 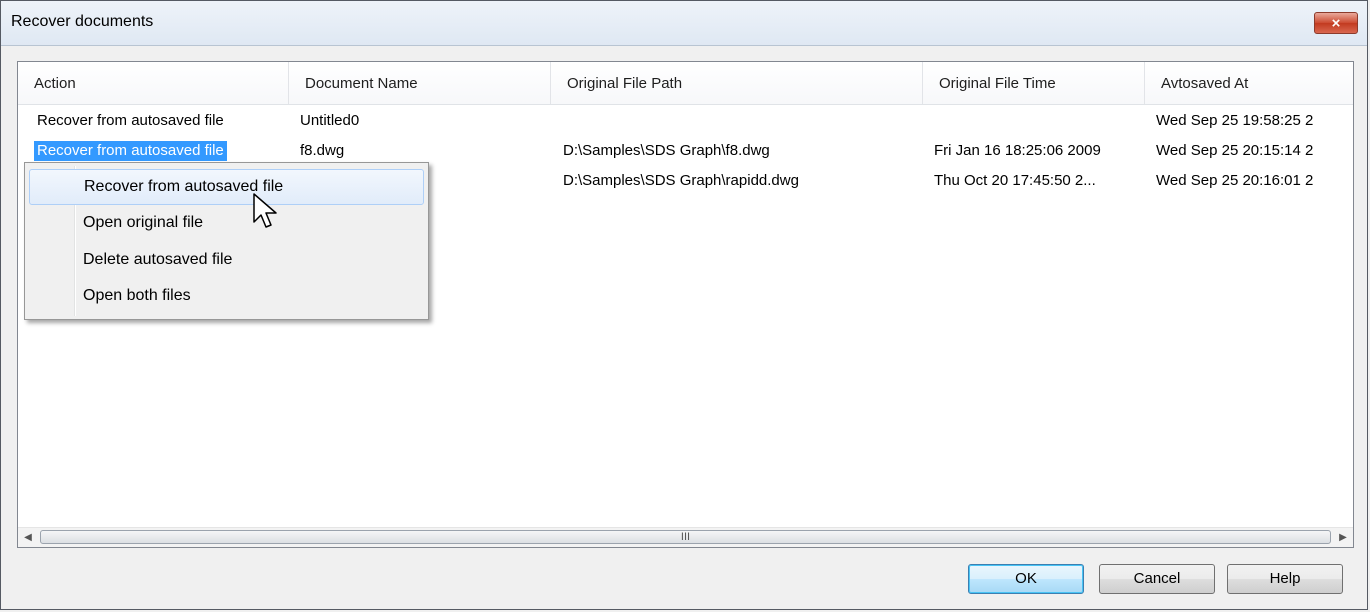 I want to click on scroll-left-arrow-icon: ◀, so click(x=28, y=537).